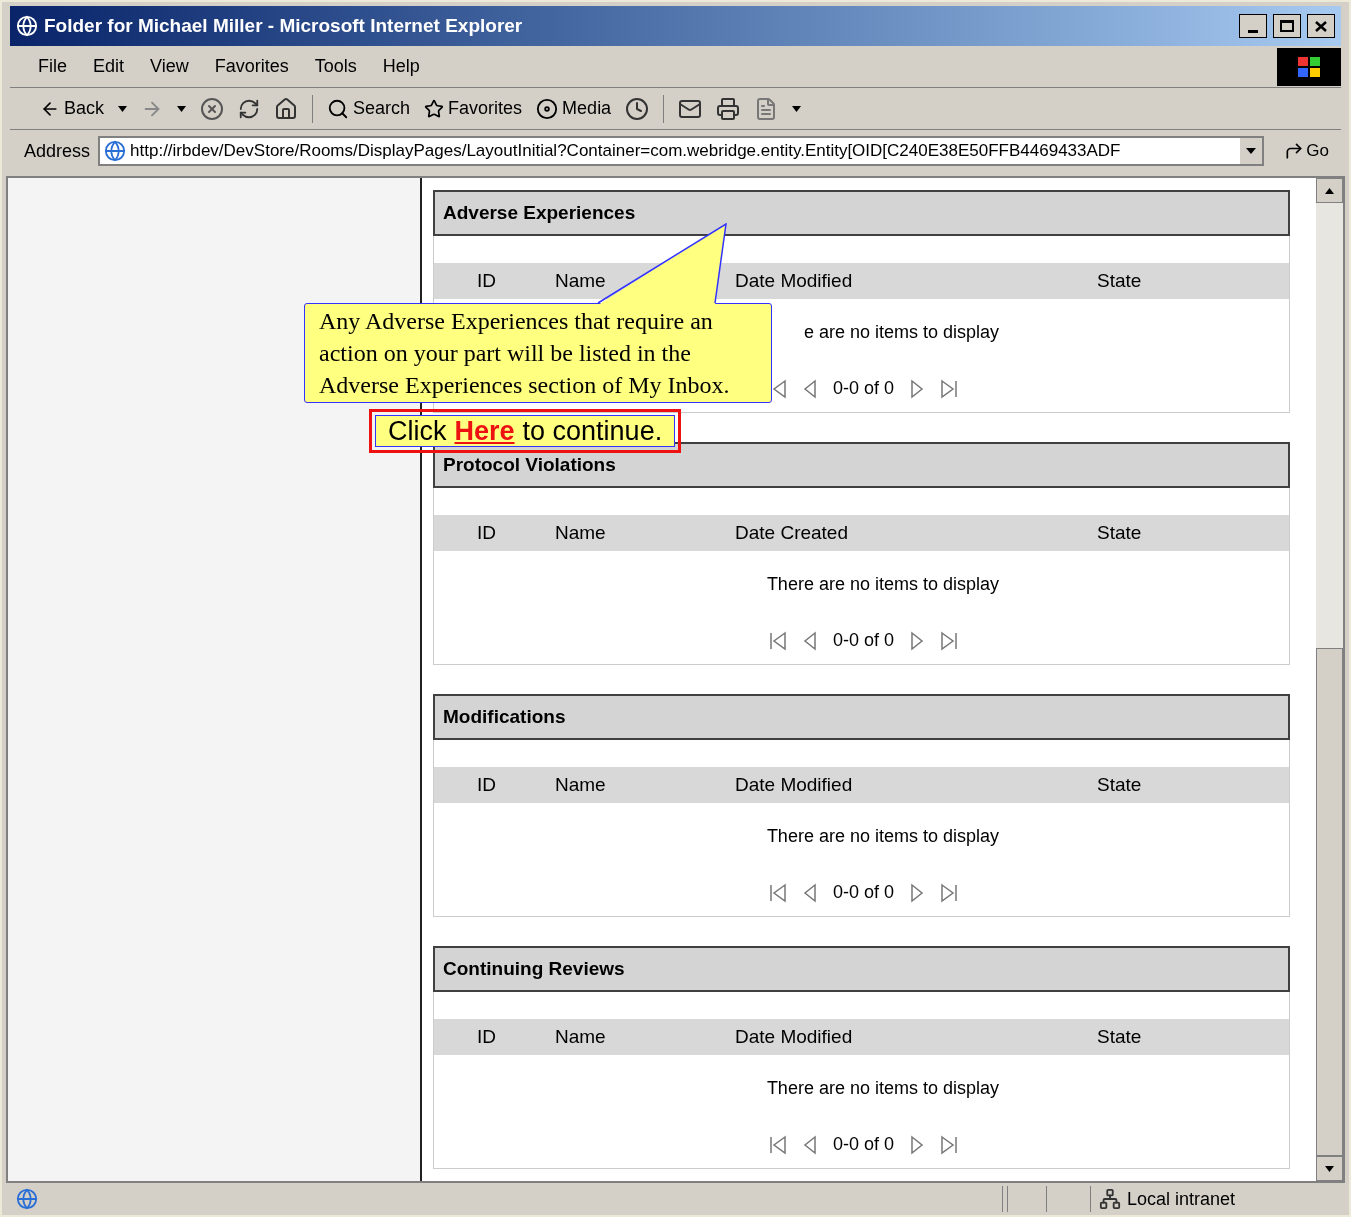  I want to click on status-pane, so click(1027, 1199).